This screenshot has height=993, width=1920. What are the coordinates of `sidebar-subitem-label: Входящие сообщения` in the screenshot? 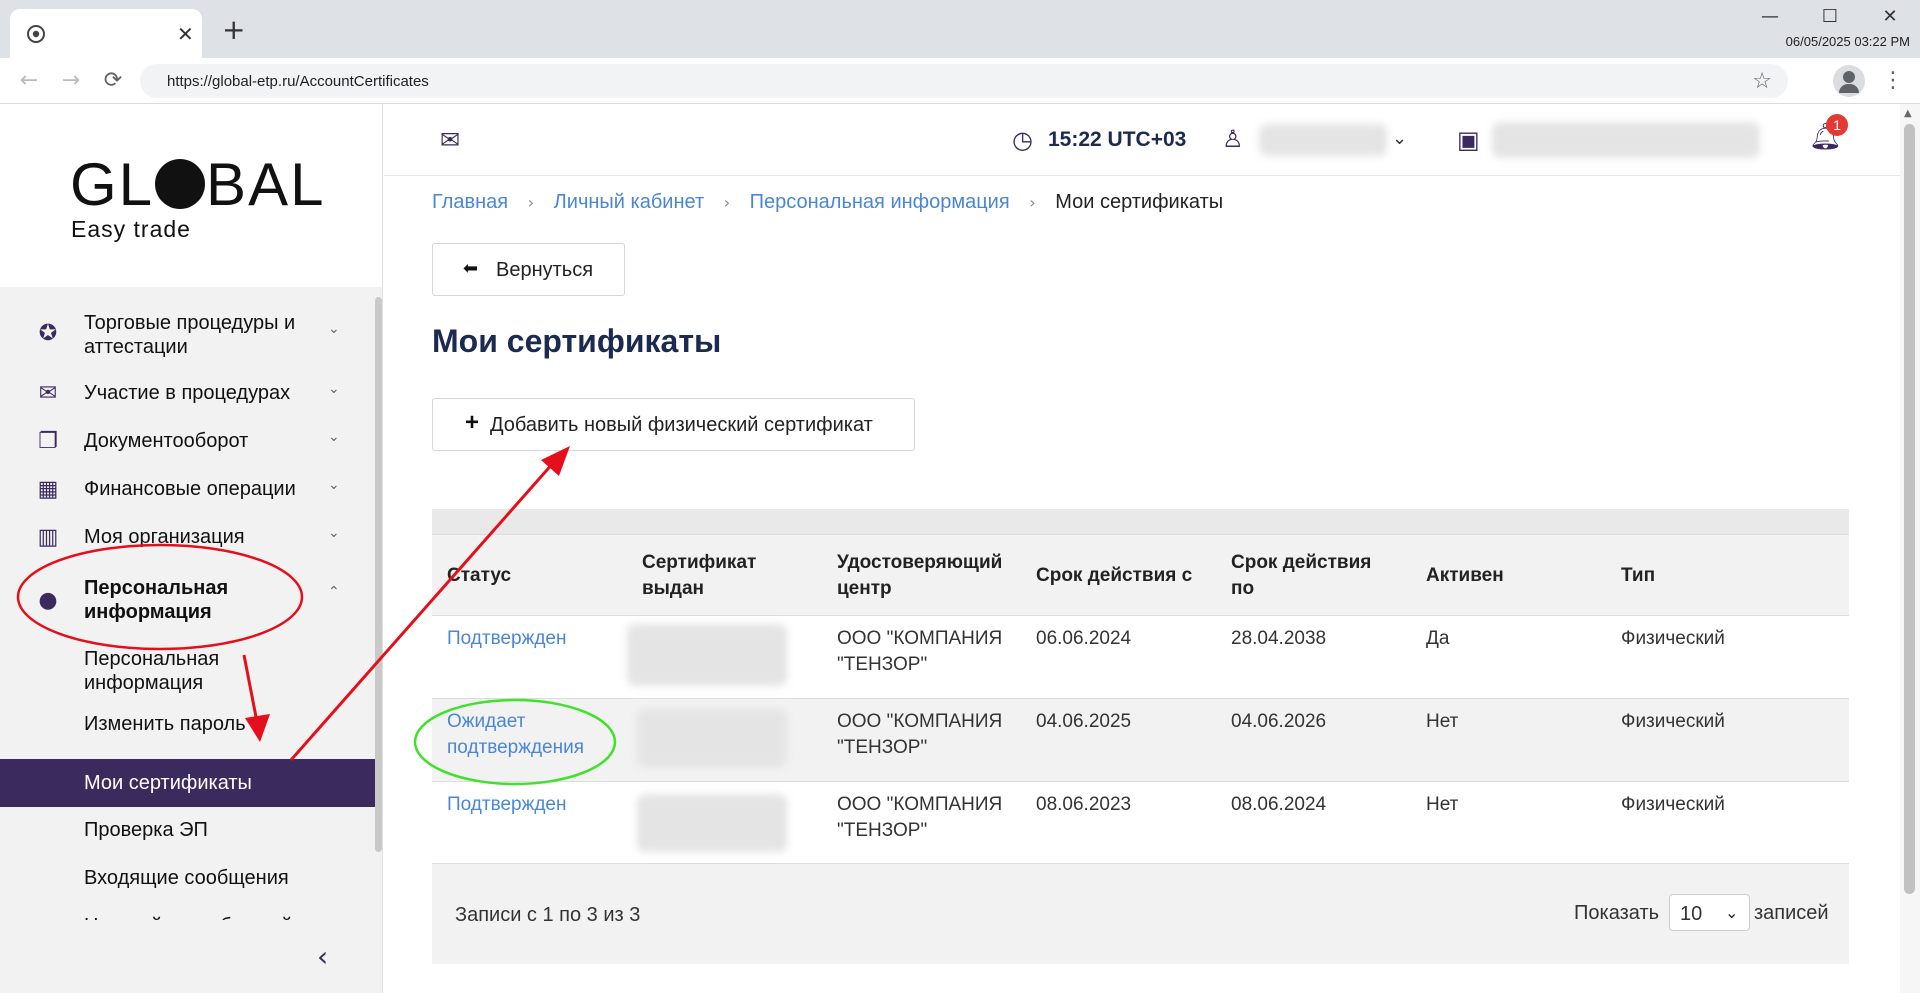 It's located at (186, 878).